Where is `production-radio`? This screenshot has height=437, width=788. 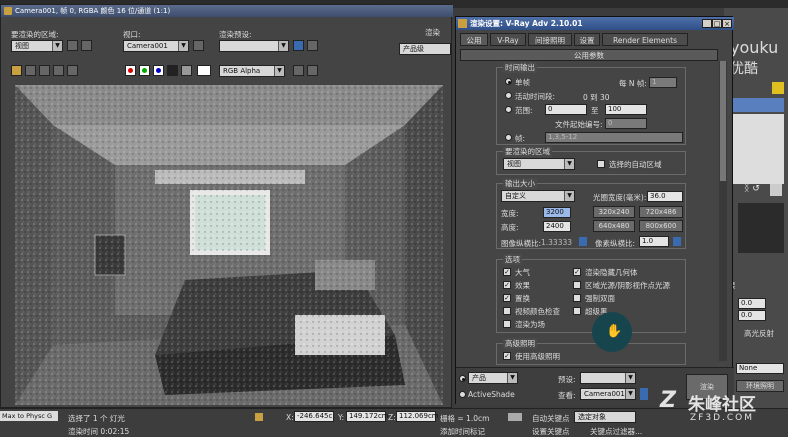 production-radio is located at coordinates (462, 378).